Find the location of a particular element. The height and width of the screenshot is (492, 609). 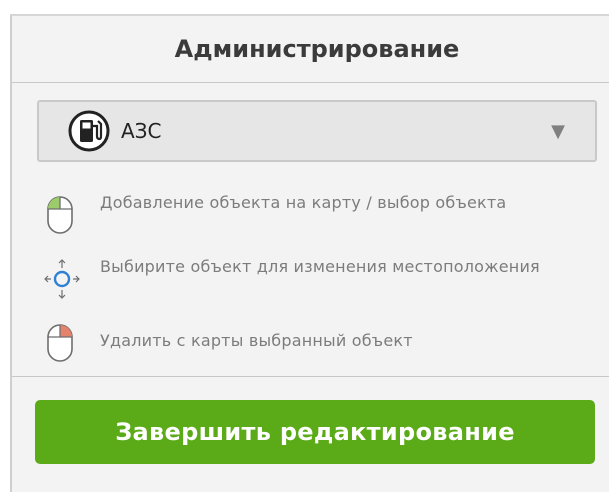

selected-value: АЗС is located at coordinates (141, 131).